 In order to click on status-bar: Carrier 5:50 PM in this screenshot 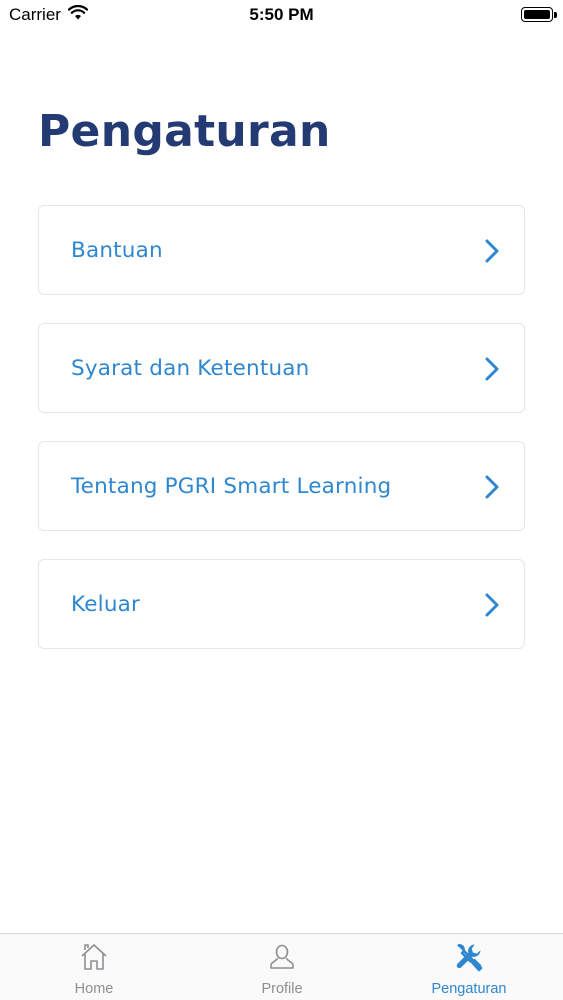, I will do `click(281, 15)`.